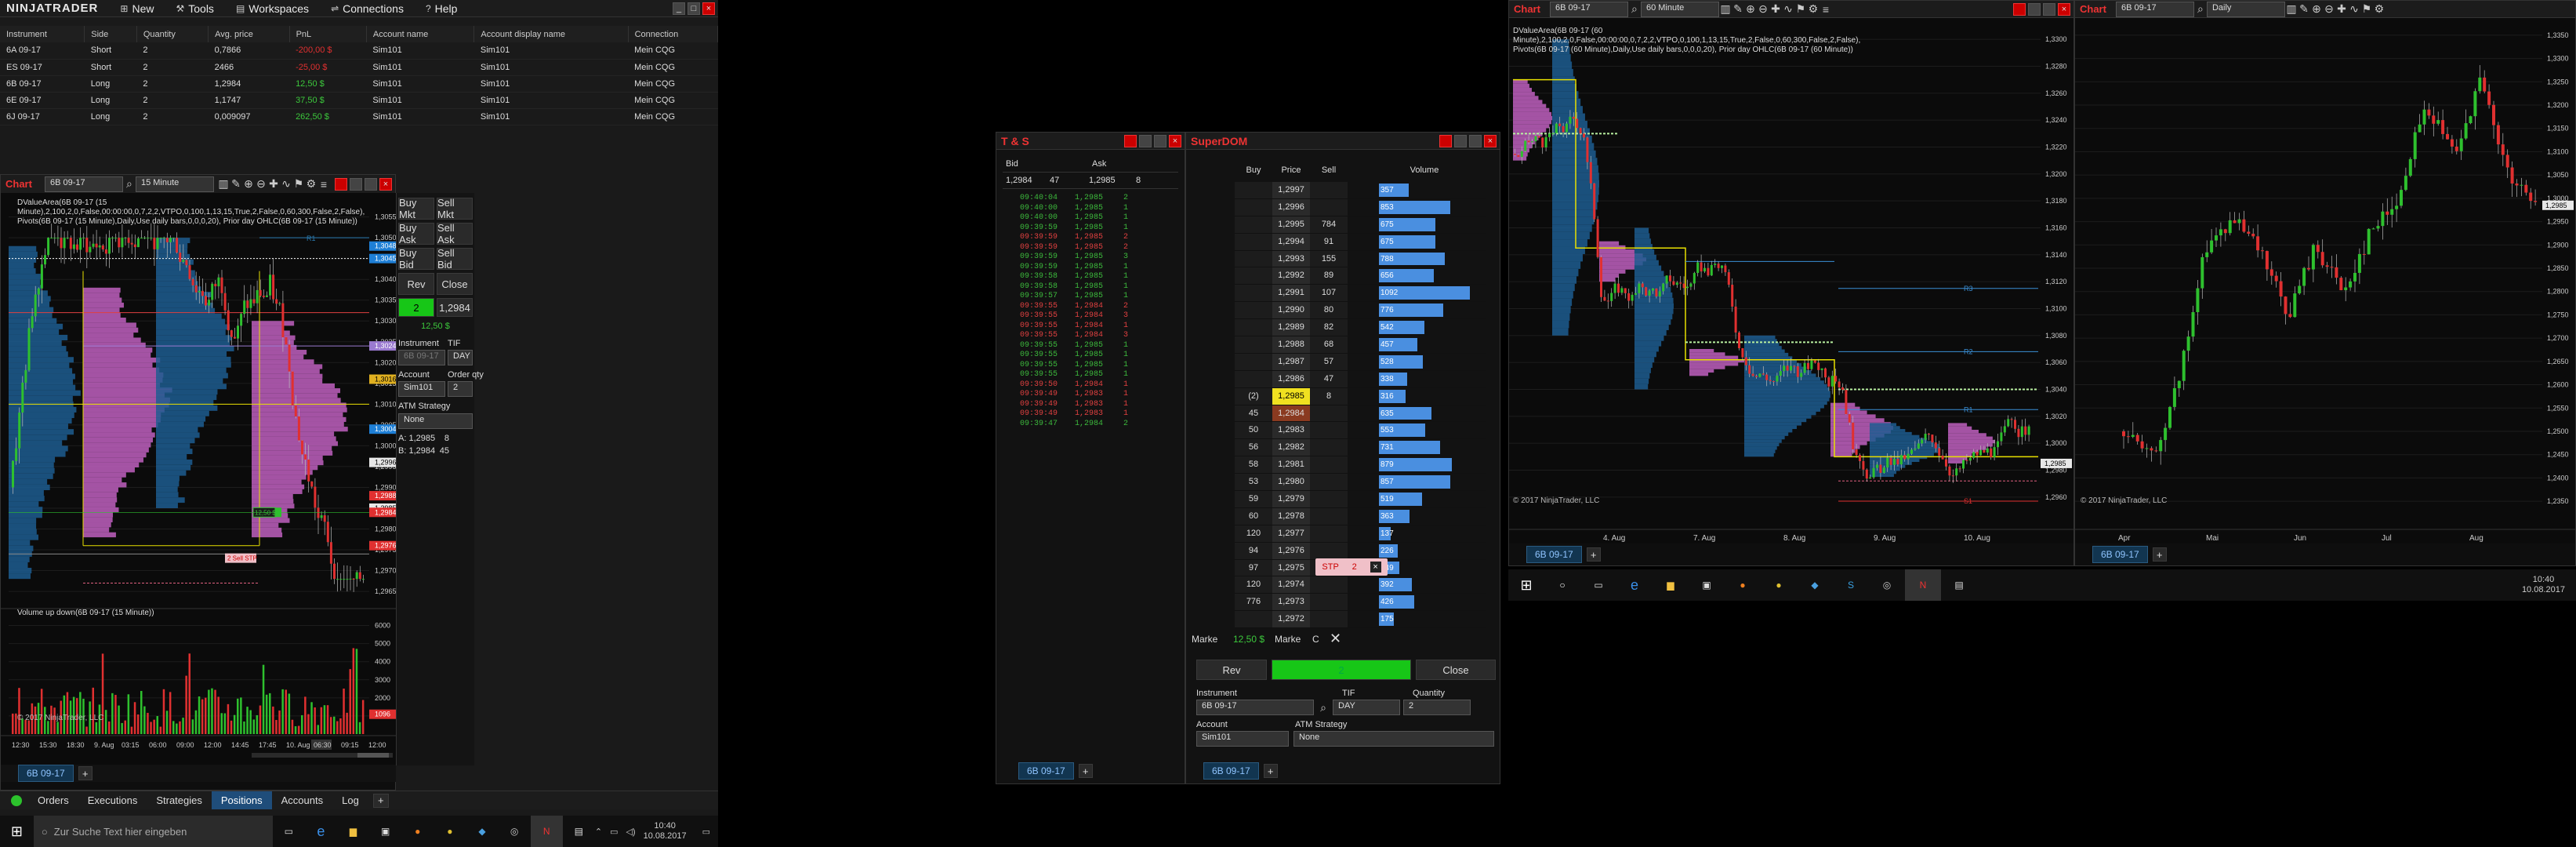 This screenshot has width=2576, height=847. What do you see at coordinates (1291, 224) in the screenshot?
I see `dom-price-cell: 1,2995` at bounding box center [1291, 224].